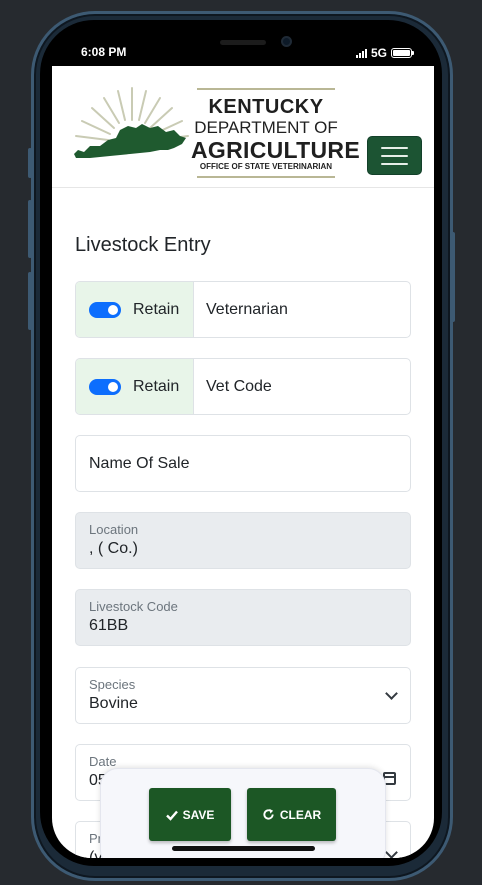 This screenshot has width=482, height=885. Describe the element at coordinates (198, 814) in the screenshot. I see `save-label: SAVE` at that location.